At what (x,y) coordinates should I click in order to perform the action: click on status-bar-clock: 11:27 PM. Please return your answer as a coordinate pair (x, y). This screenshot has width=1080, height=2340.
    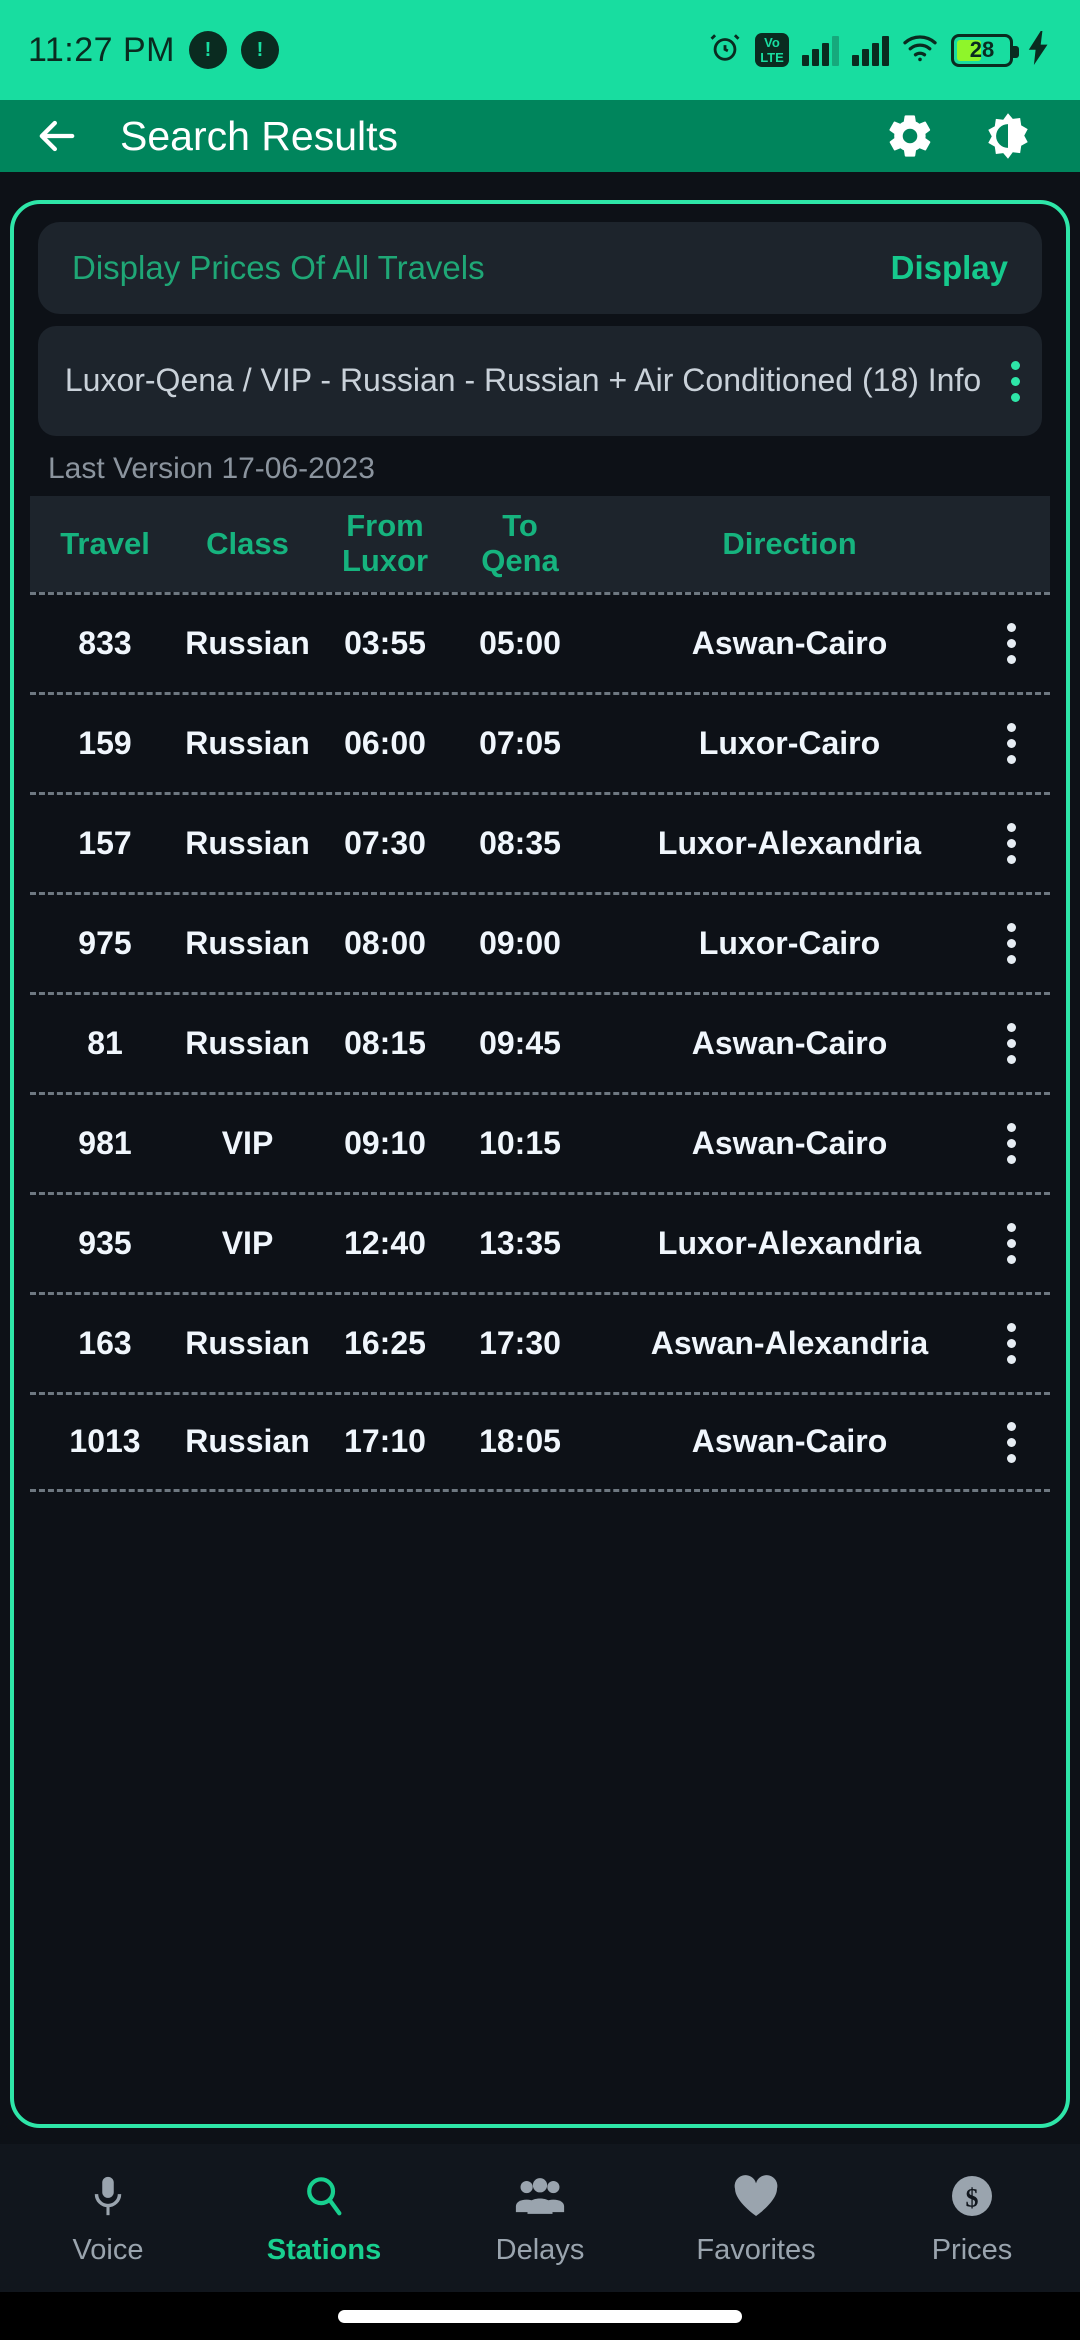
    Looking at the image, I should click on (102, 49).